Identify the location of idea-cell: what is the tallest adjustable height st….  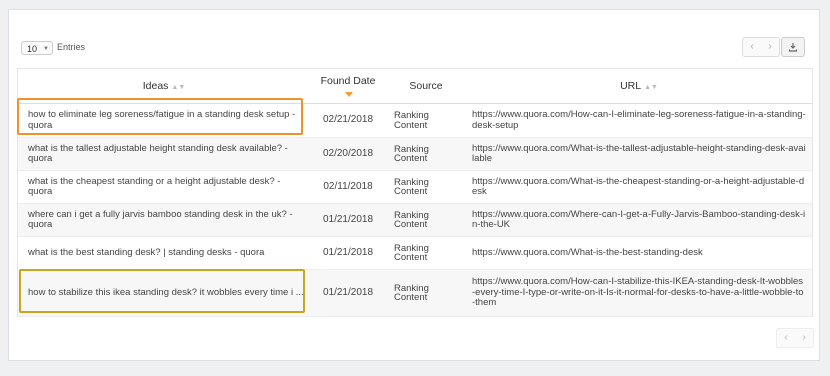
(164, 154).